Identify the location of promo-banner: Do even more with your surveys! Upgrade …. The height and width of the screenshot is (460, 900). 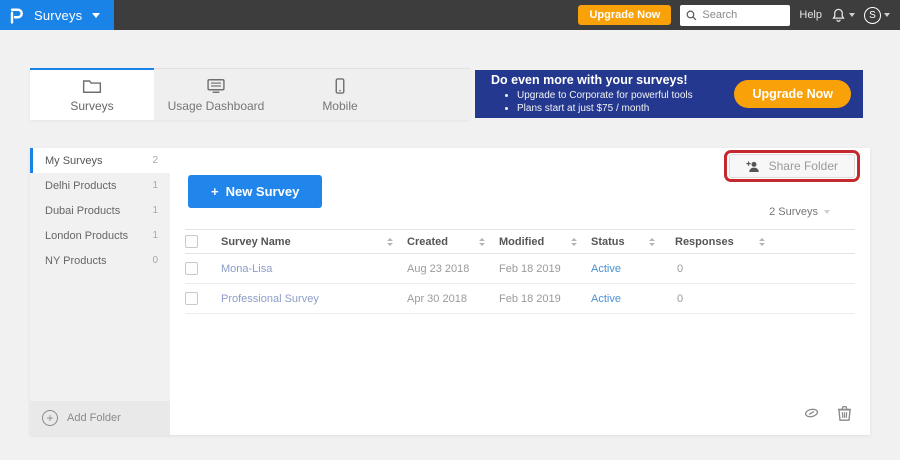
(669, 94).